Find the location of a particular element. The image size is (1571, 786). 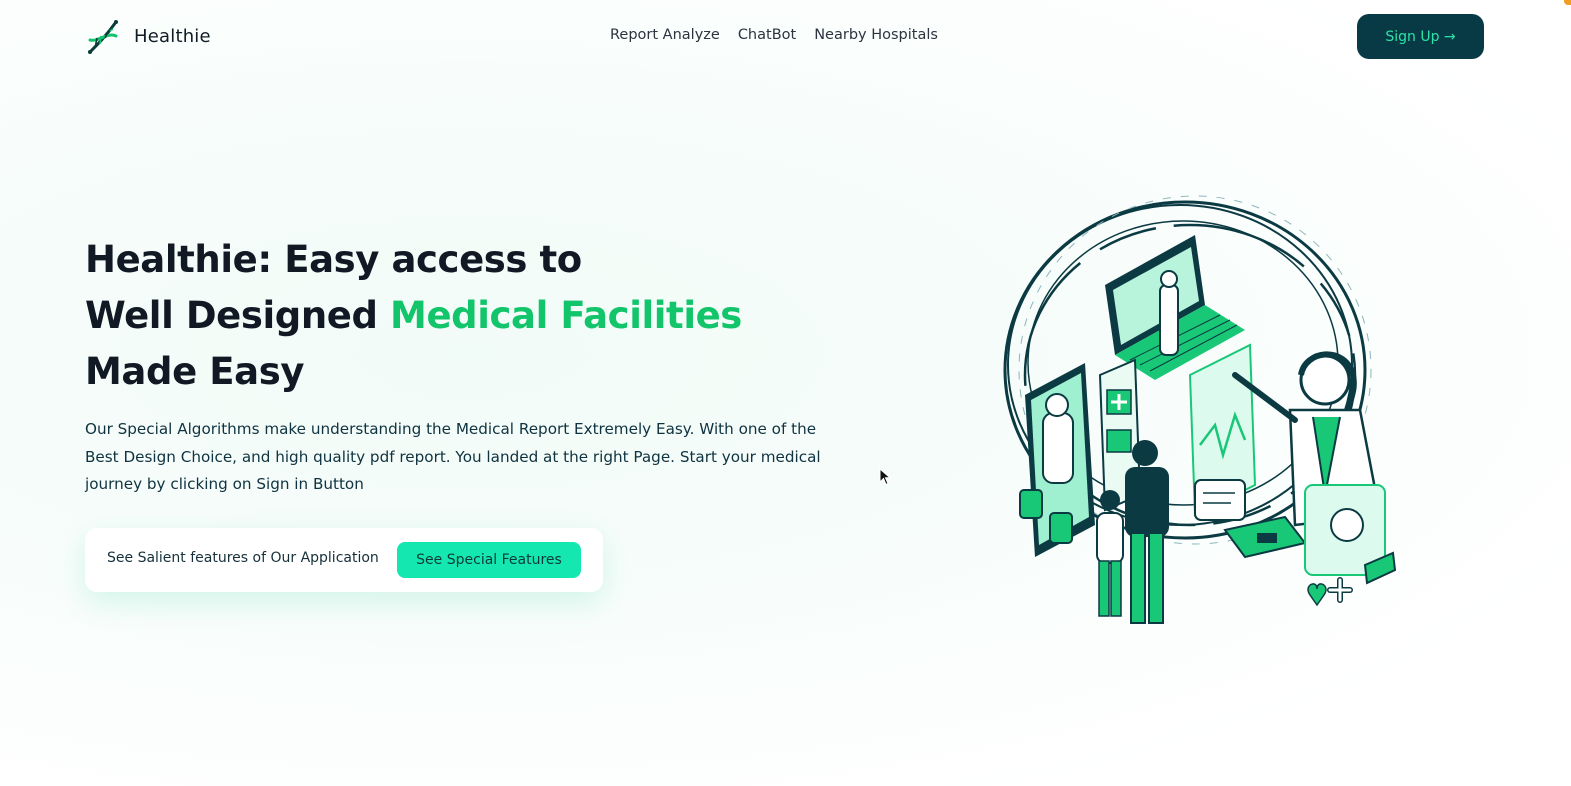

medical-illustration is located at coordinates (1200, 409).